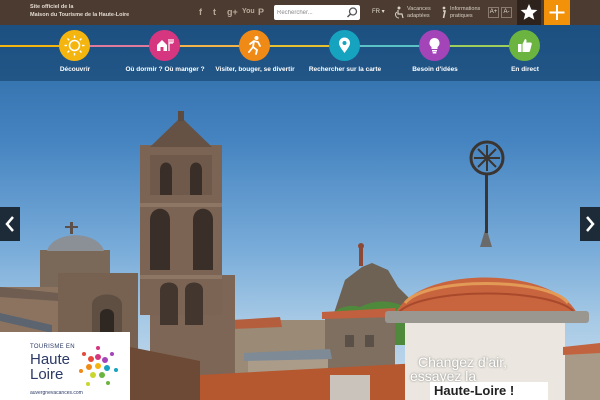  What do you see at coordinates (309, 12) in the screenshot?
I see `search-input` at bounding box center [309, 12].